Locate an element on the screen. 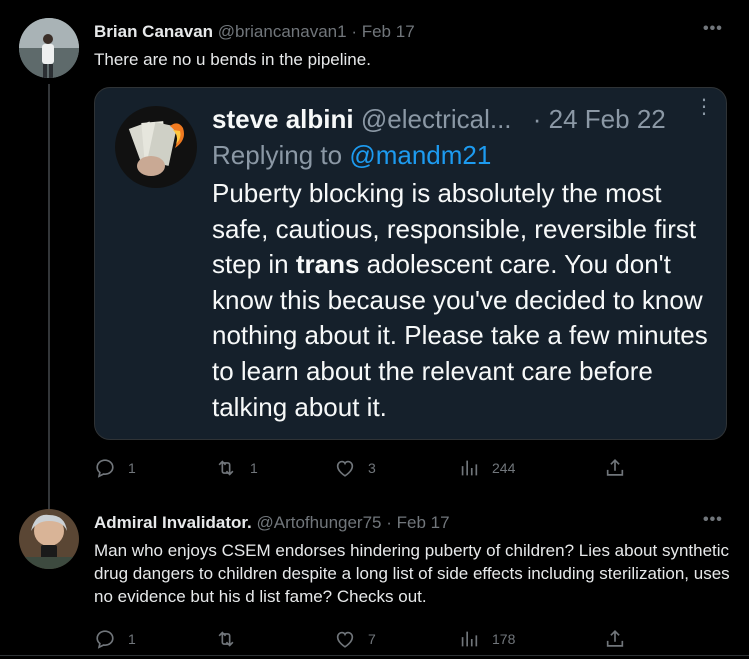  tweet-text: There are no u bends in the pipeline. is located at coordinates (232, 59).